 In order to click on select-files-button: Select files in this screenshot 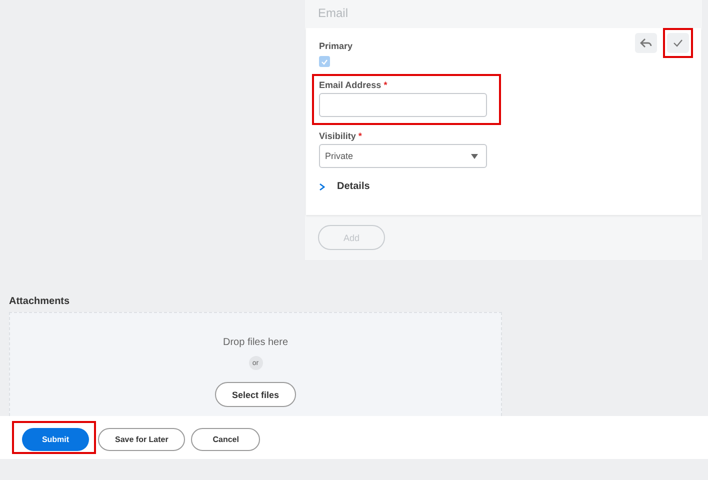, I will do `click(255, 394)`.